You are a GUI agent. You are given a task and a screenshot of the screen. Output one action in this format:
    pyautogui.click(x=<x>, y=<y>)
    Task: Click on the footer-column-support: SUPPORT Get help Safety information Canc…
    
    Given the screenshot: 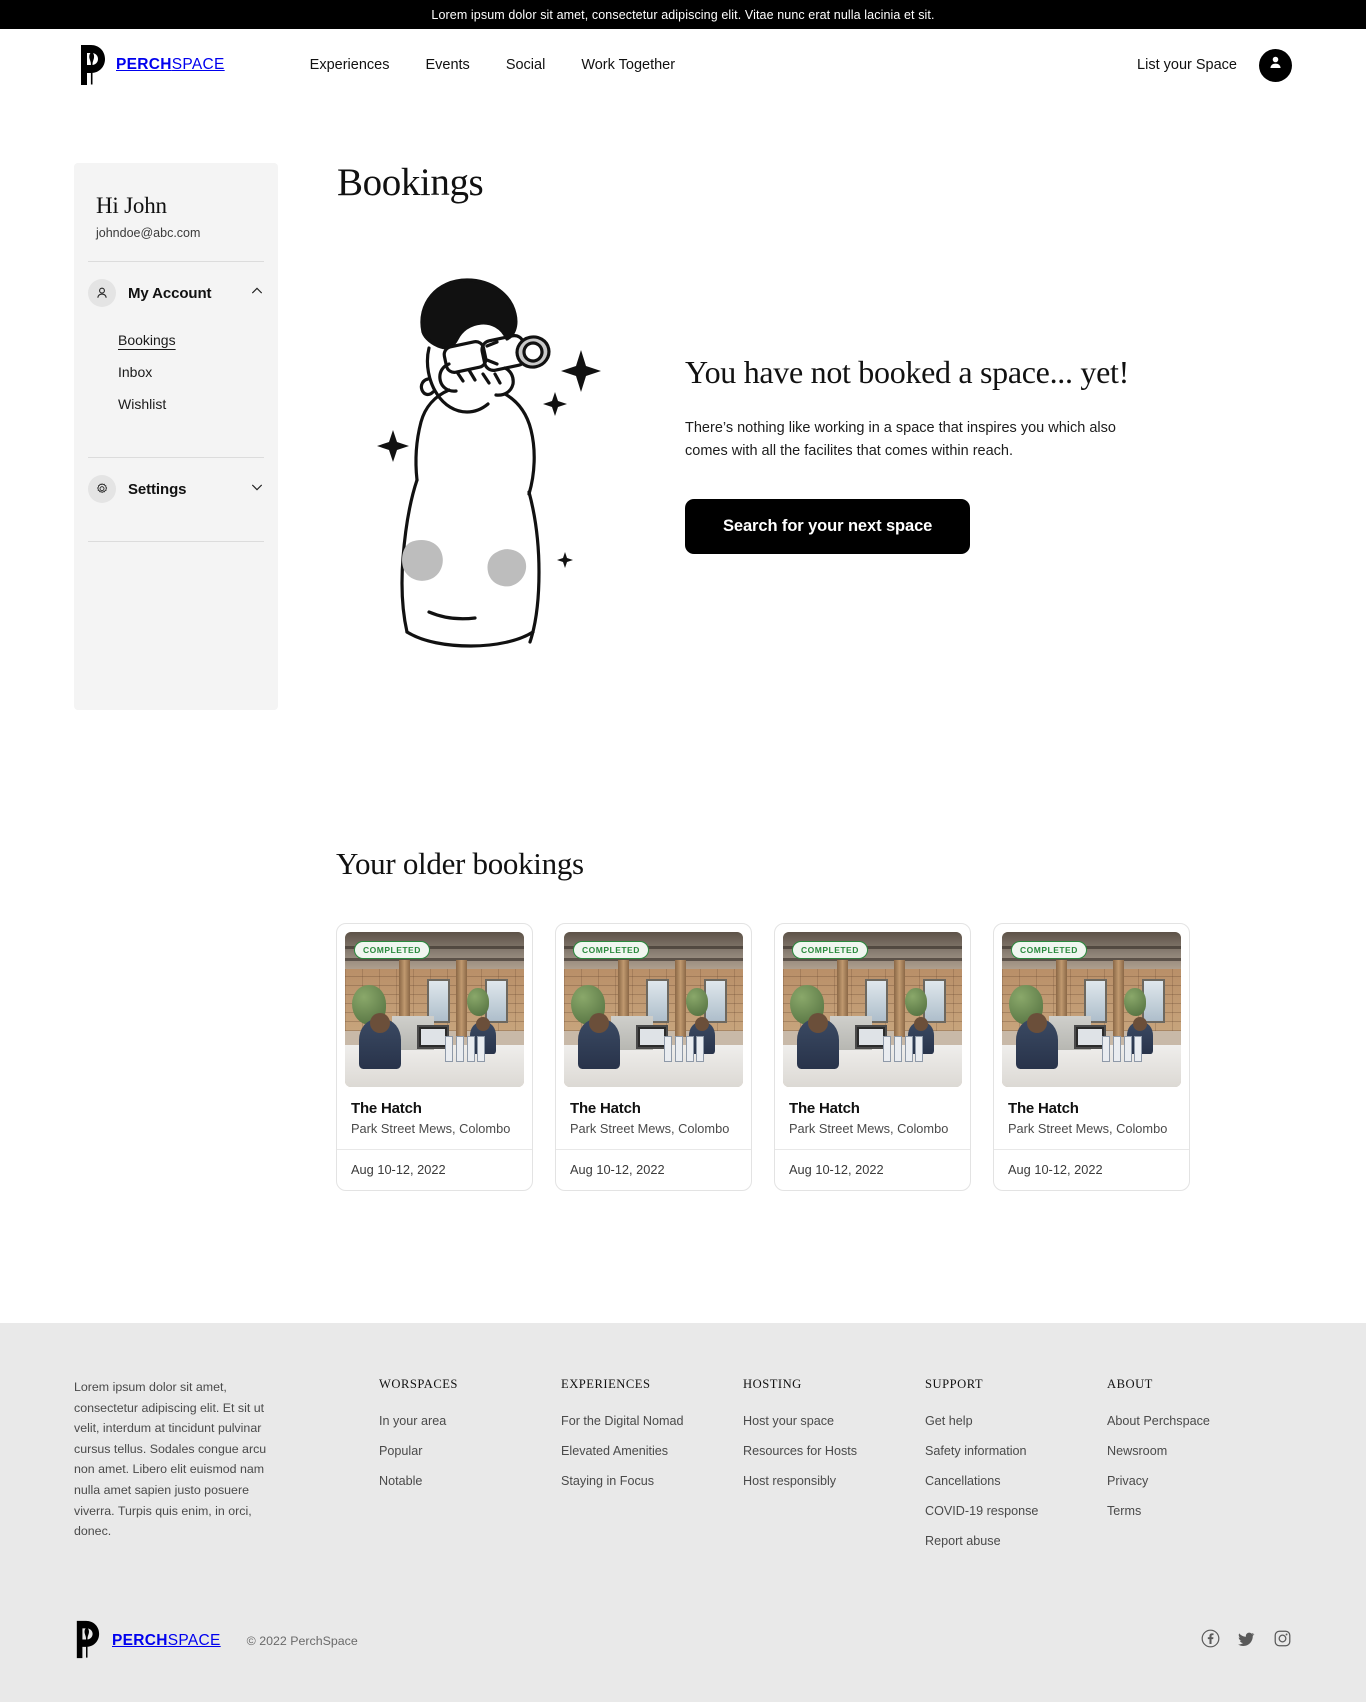 What is the action you would take?
    pyautogui.click(x=1016, y=1470)
    